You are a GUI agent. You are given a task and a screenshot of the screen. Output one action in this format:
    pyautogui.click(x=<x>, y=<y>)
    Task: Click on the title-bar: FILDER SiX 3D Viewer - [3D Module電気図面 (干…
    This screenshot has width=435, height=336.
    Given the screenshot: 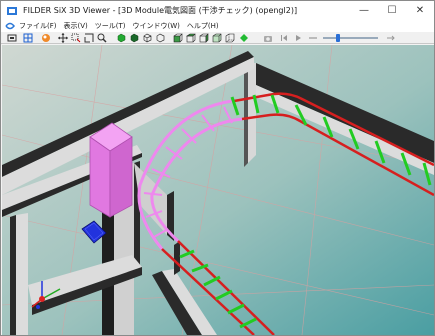 What is the action you would take?
    pyautogui.click(x=217, y=10)
    